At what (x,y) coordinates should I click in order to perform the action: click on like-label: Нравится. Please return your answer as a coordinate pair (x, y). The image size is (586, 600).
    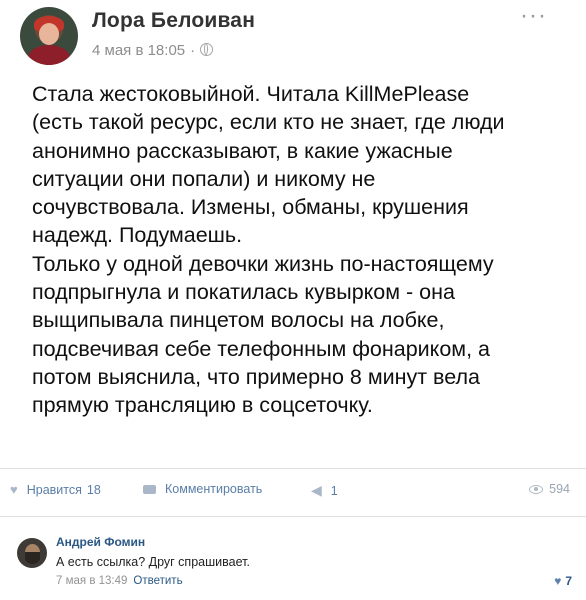
    Looking at the image, I should click on (54, 489).